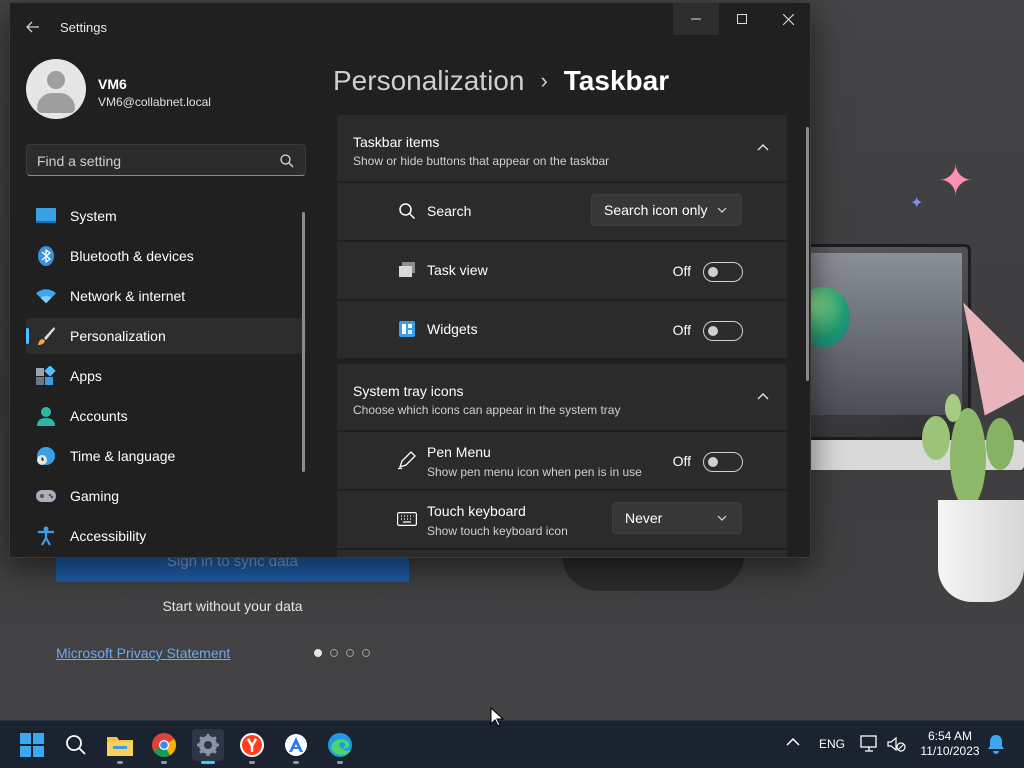  What do you see at coordinates (950, 736) in the screenshot?
I see `clock-time: 6:54 AM` at bounding box center [950, 736].